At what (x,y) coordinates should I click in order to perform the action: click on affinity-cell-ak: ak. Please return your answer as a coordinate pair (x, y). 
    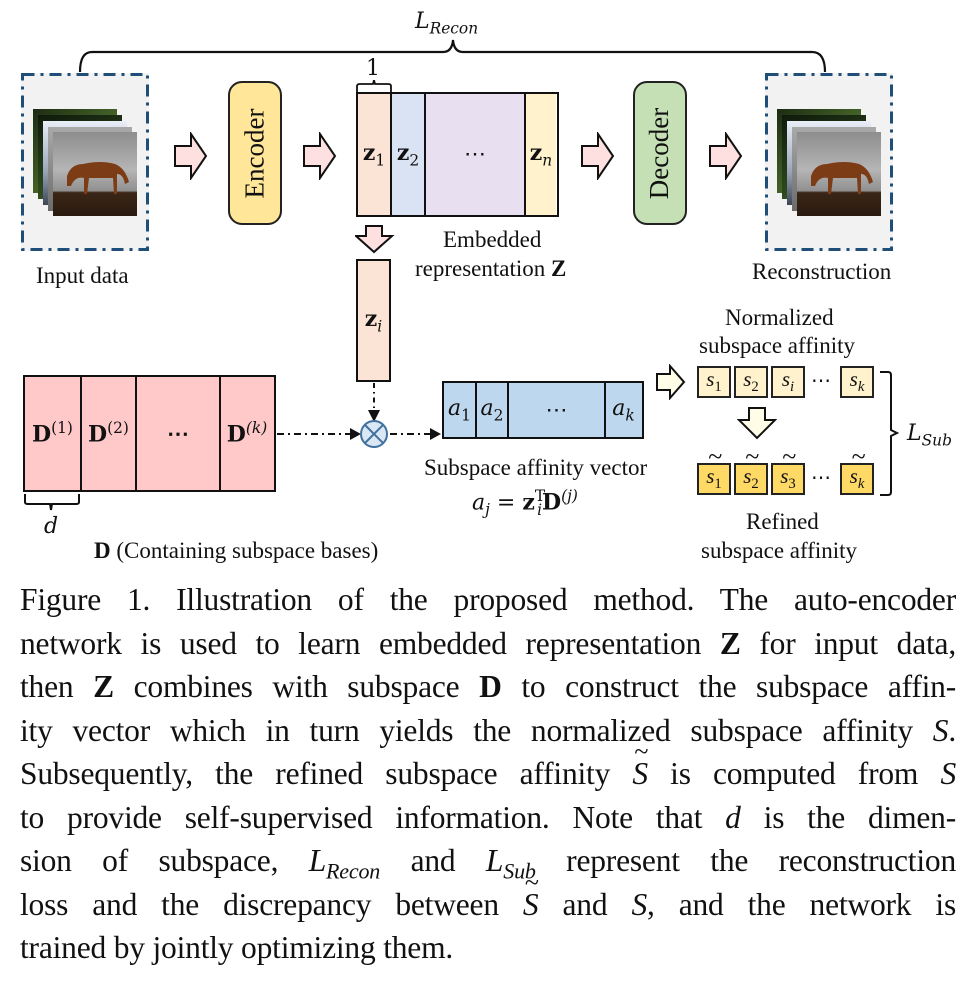
    Looking at the image, I should click on (623, 410).